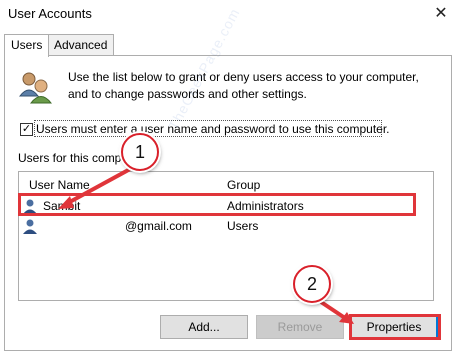  Describe the element at coordinates (226, 226) in the screenshot. I see `table-row: @gmail.com Users` at that location.